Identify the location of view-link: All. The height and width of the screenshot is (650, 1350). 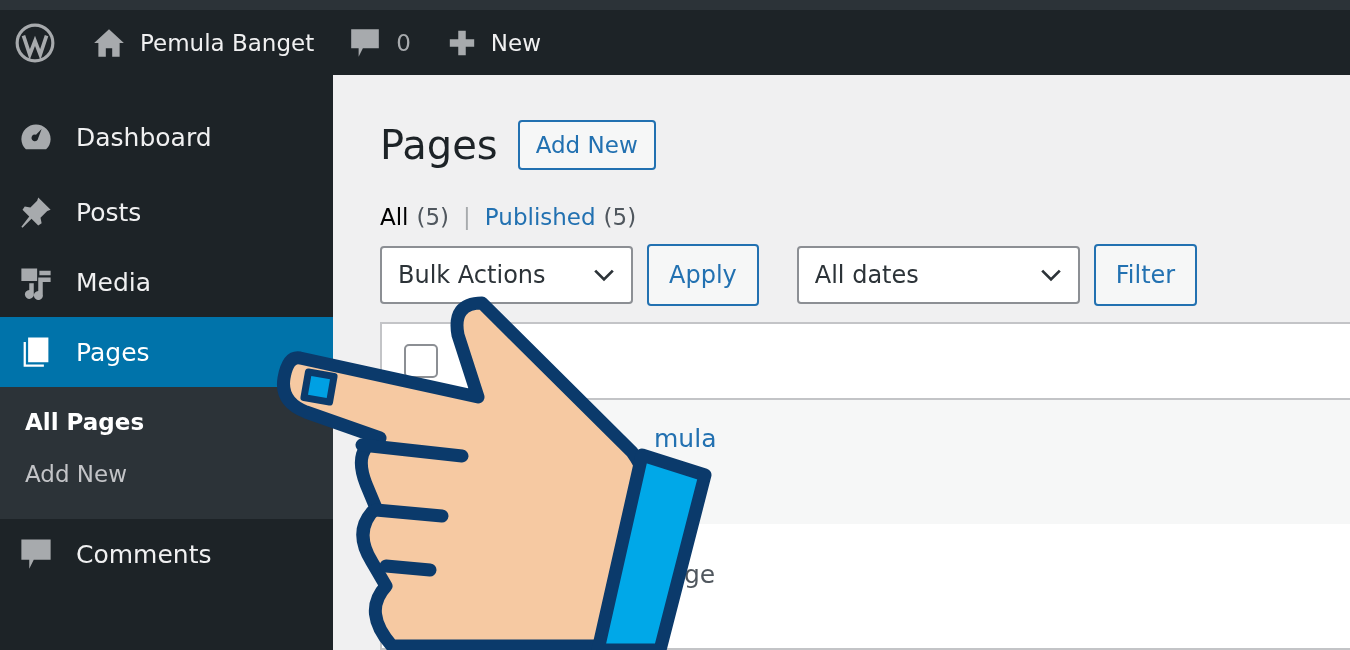
(394, 217).